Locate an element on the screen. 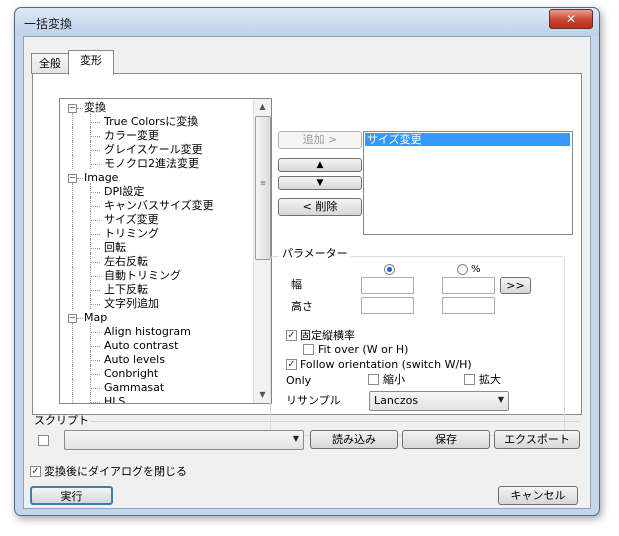  list-item: サイズ変更 is located at coordinates (467, 139).